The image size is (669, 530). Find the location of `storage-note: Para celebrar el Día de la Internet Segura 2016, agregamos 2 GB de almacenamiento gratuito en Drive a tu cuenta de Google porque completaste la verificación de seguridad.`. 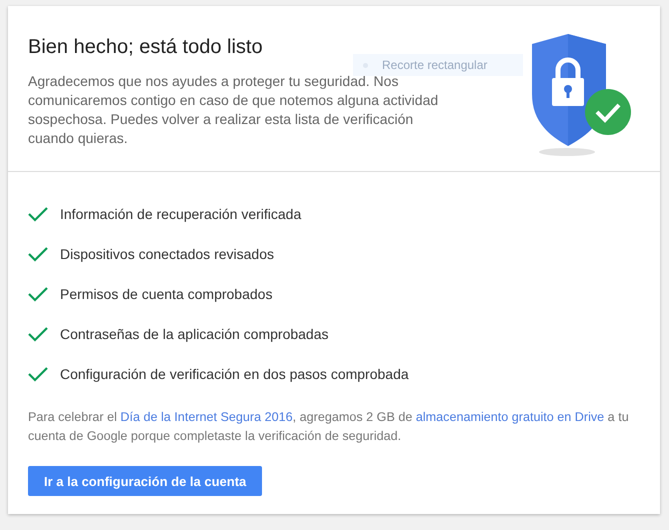

storage-note: Para celebrar el Día de la Internet Segura 2016, agregamos 2 GB de almacenamiento gratuito en Drive a tu cuenta de Google porque completaste la verificación de seguridad. is located at coordinates (329, 427).